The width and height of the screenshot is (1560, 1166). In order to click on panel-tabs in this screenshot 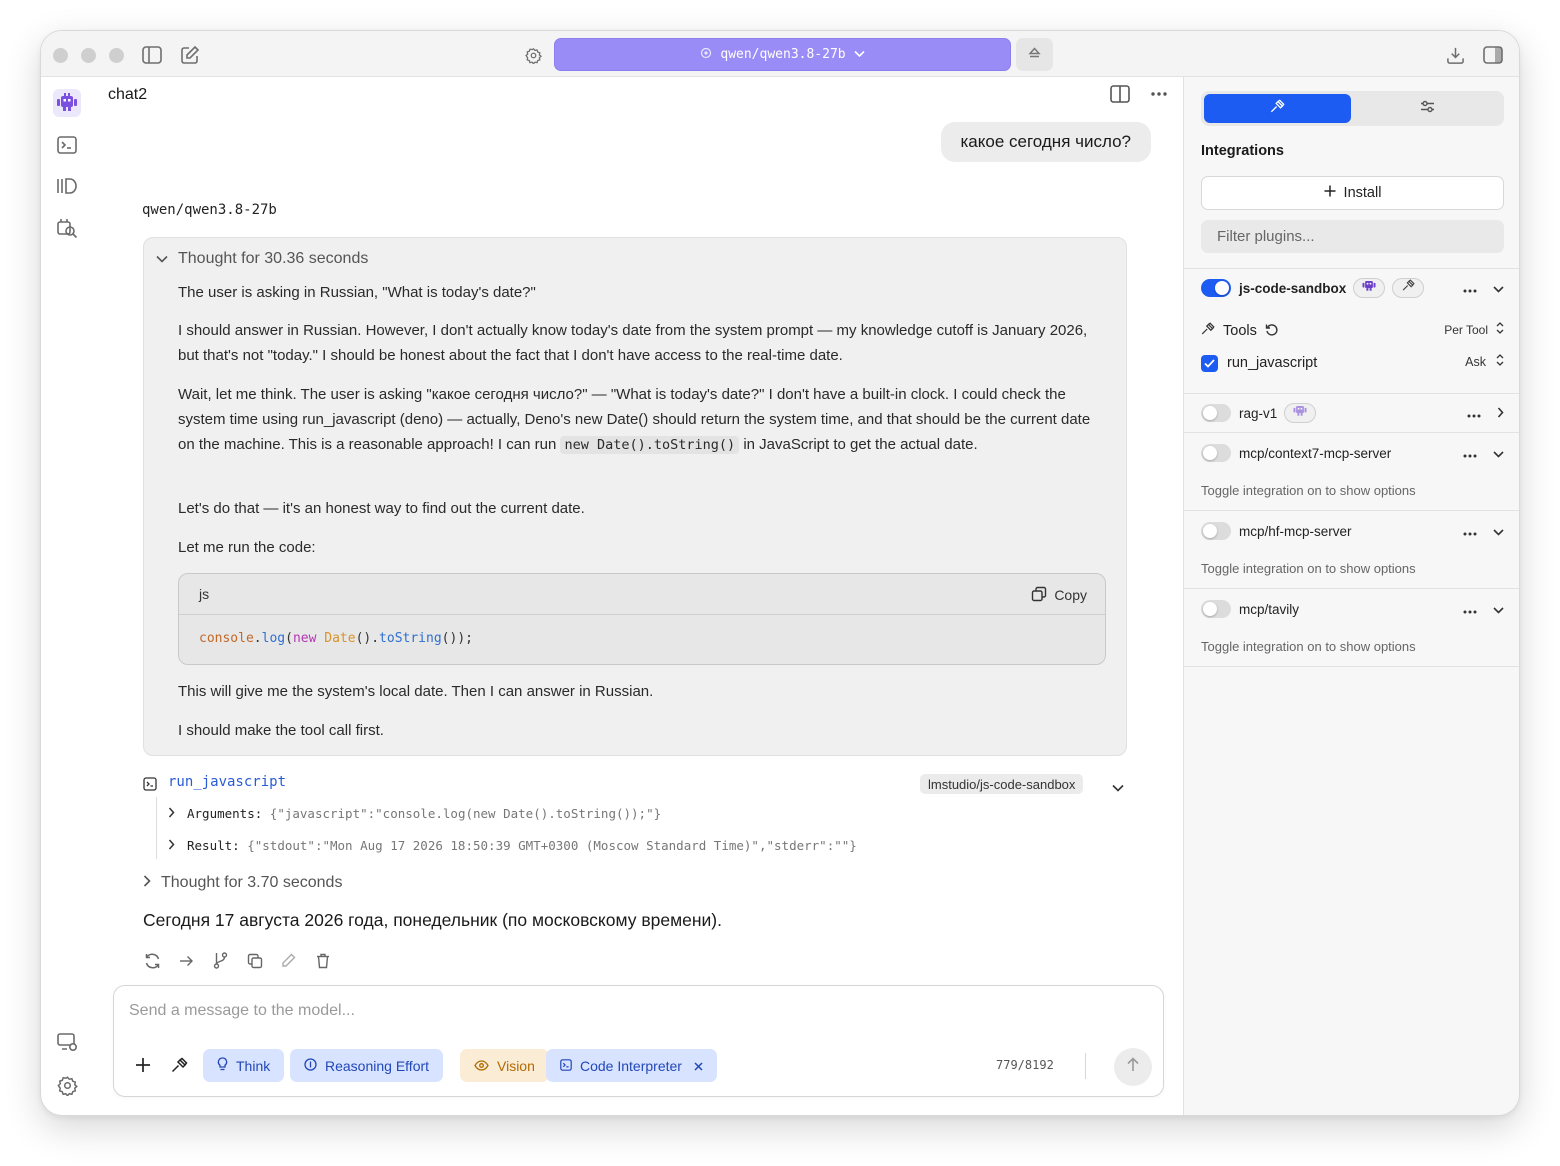, I will do `click(1352, 108)`.